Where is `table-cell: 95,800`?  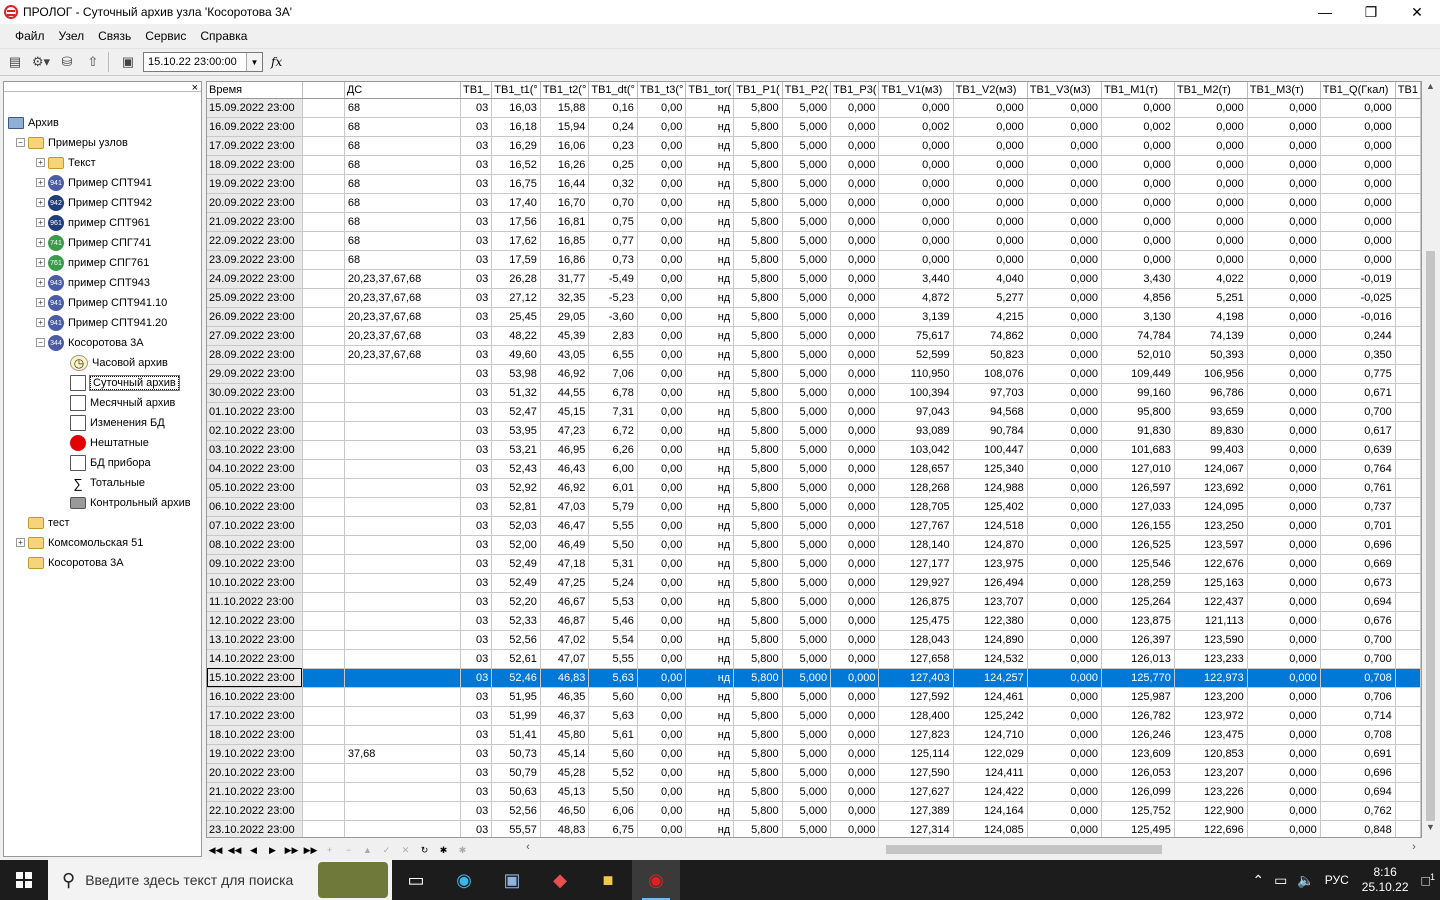
table-cell: 95,800 is located at coordinates (1138, 412).